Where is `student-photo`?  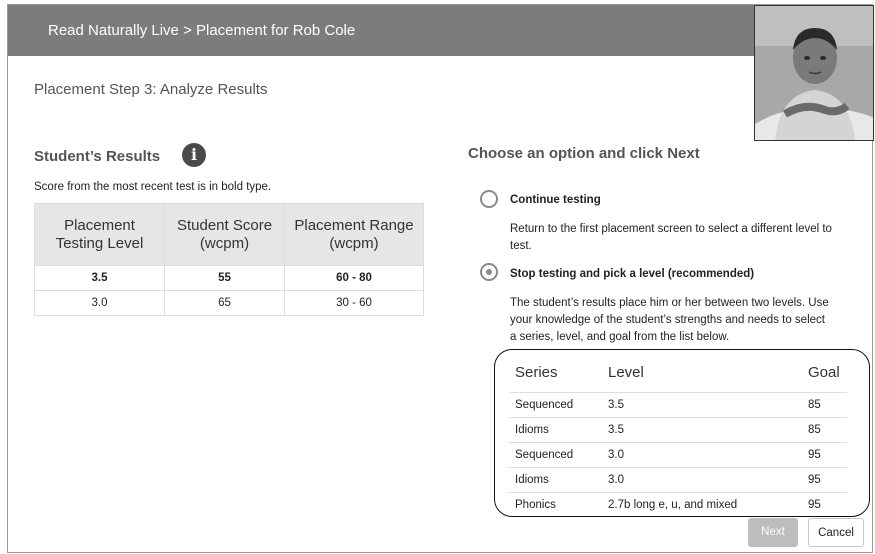 student-photo is located at coordinates (814, 73).